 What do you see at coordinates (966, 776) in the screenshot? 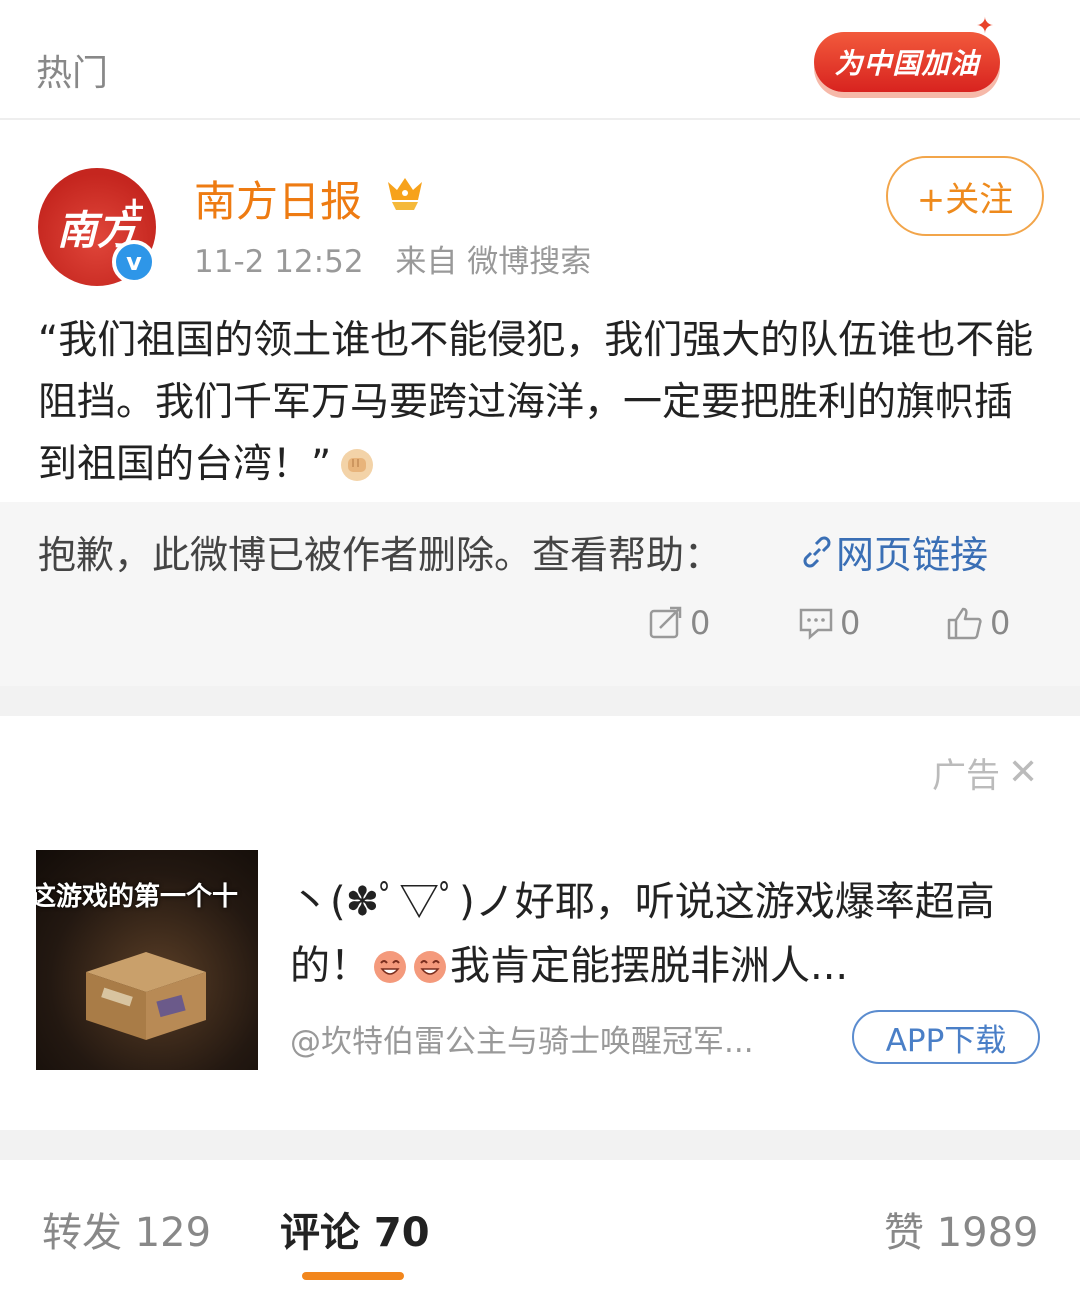
I see `ad-label-text: 广告` at bounding box center [966, 776].